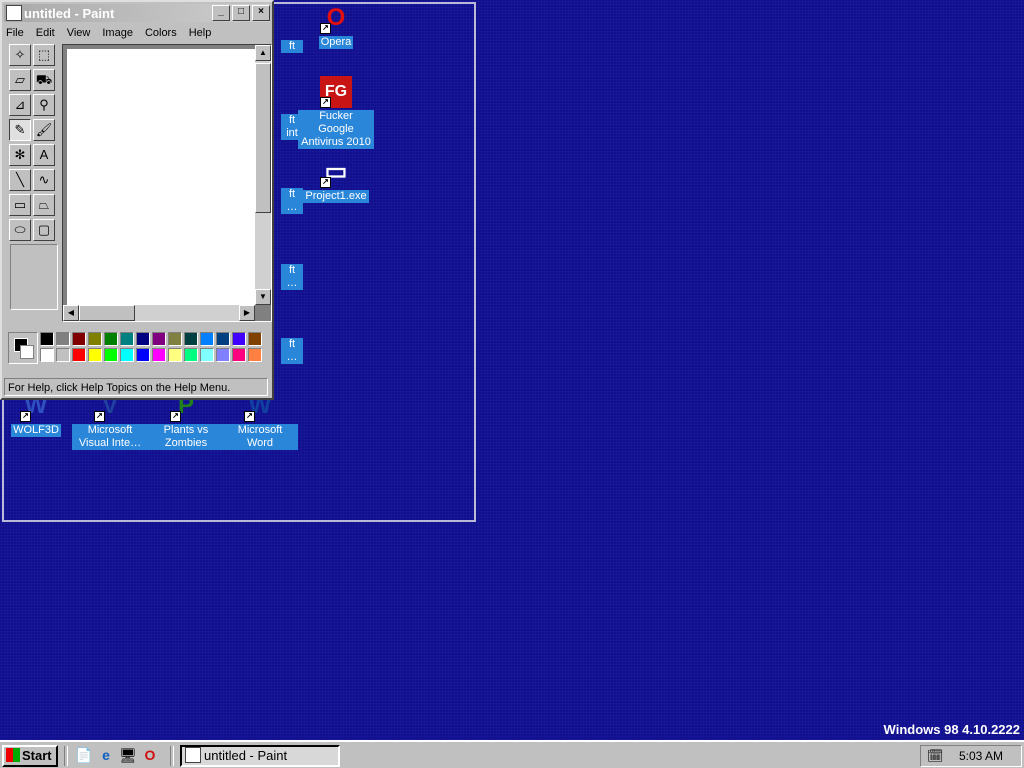 This screenshot has width=1024, height=768. I want to click on current-colors, so click(23, 348).